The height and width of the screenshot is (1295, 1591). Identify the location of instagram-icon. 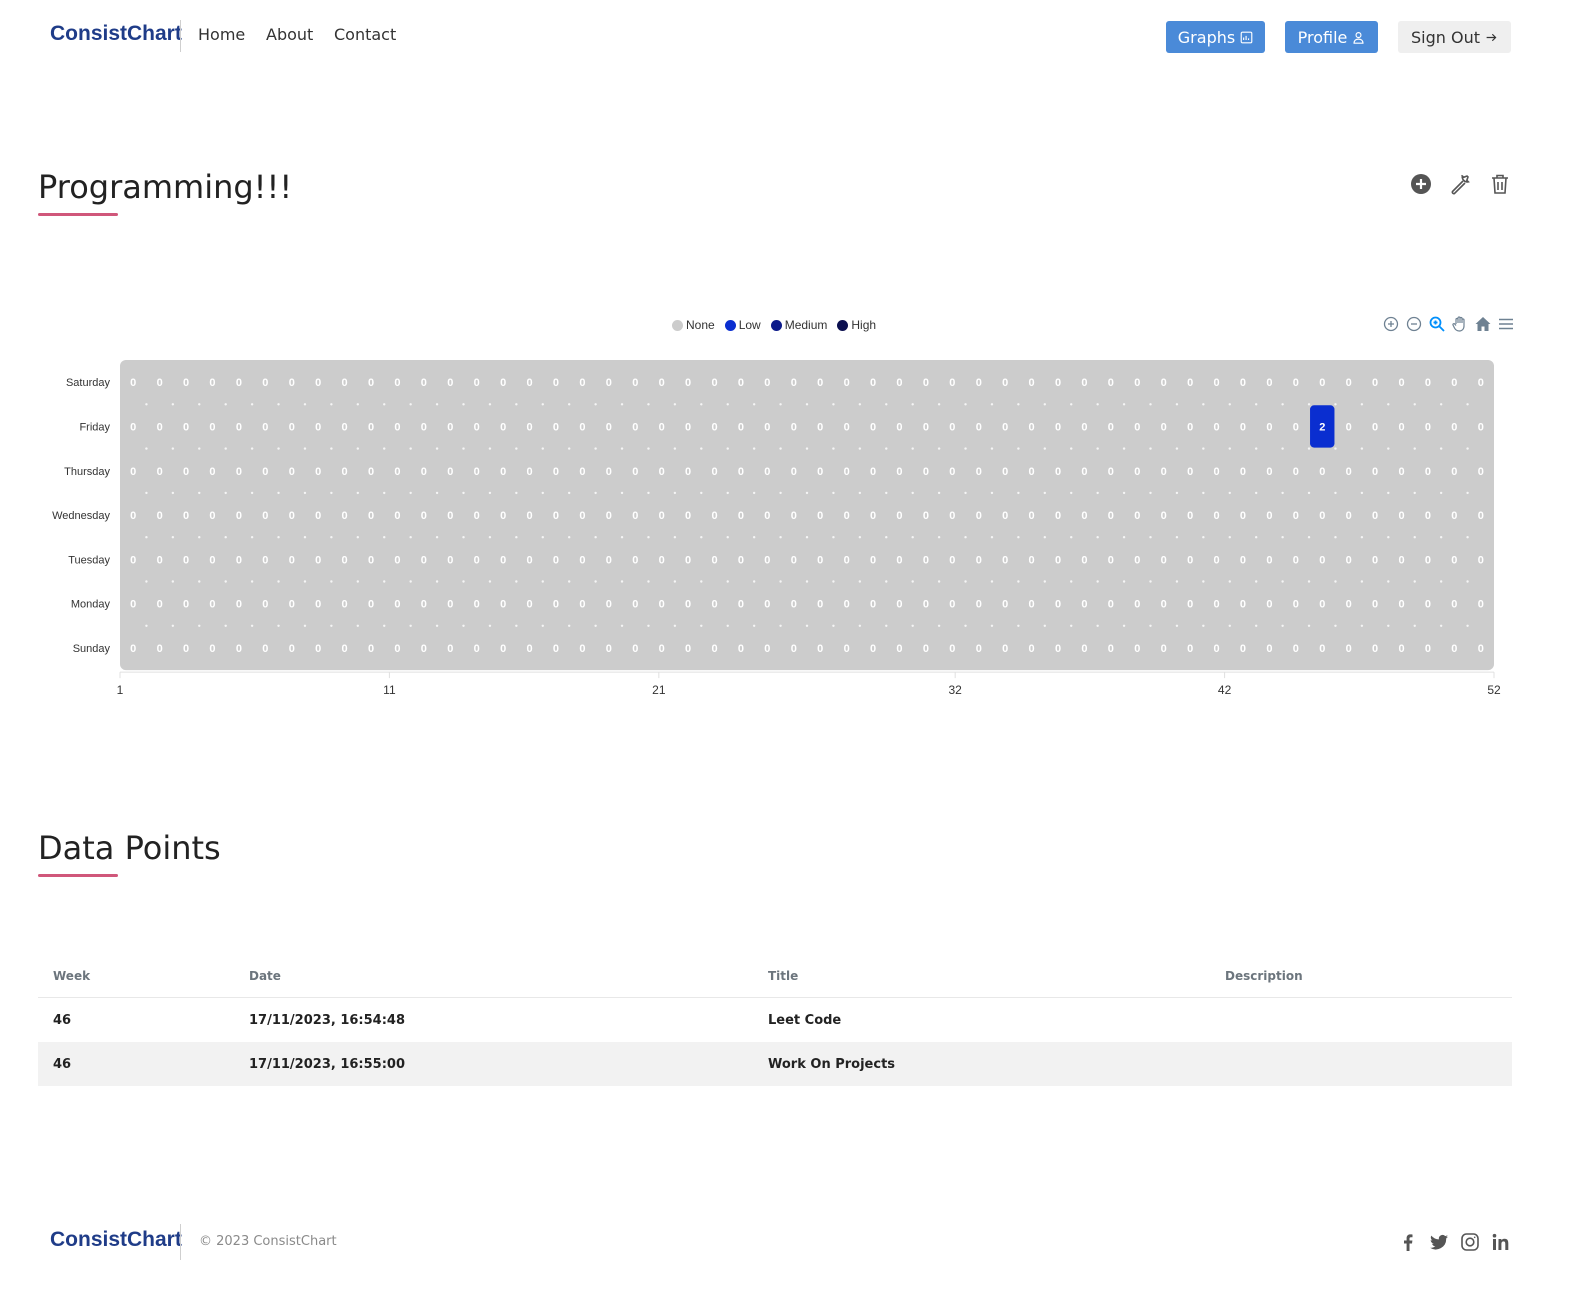
(1470, 1242).